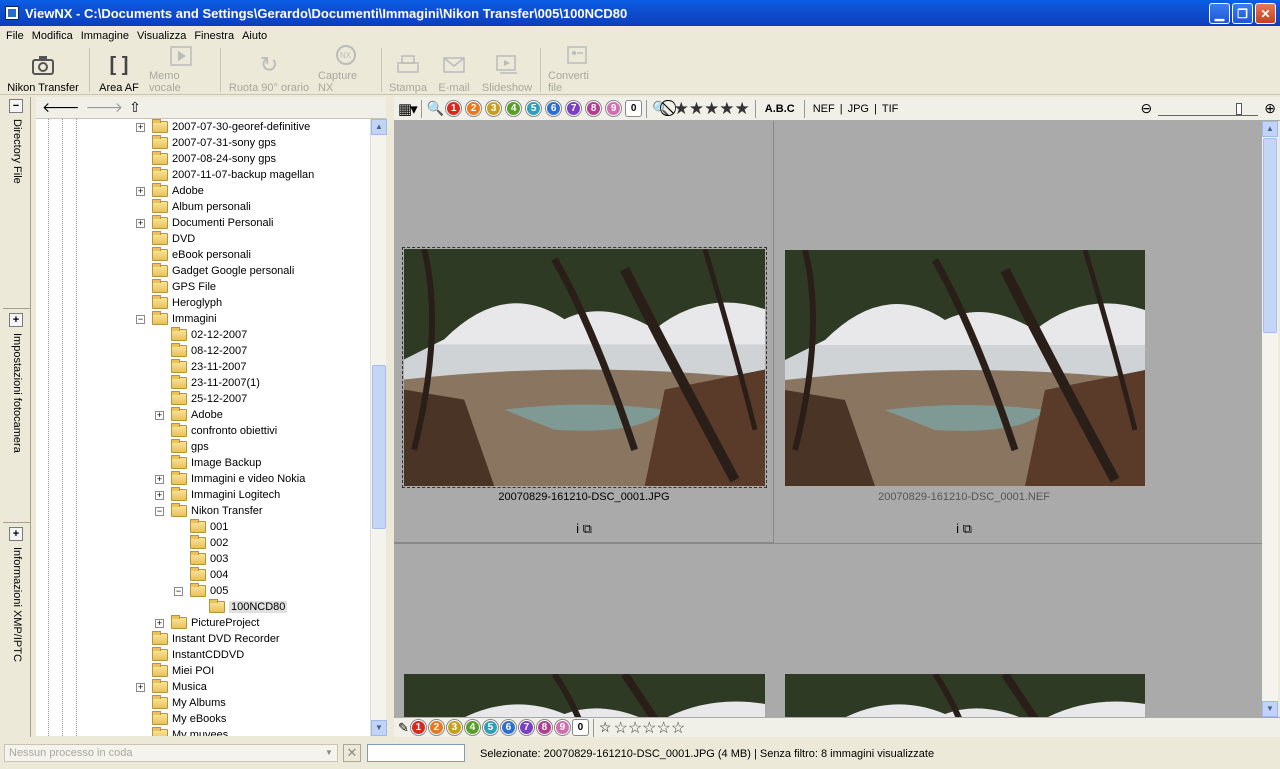 This screenshot has width=1280, height=769. What do you see at coordinates (17, 417) in the screenshot?
I see `panel-impostazioni-fotocamera: + Impostazioni fotocamera` at bounding box center [17, 417].